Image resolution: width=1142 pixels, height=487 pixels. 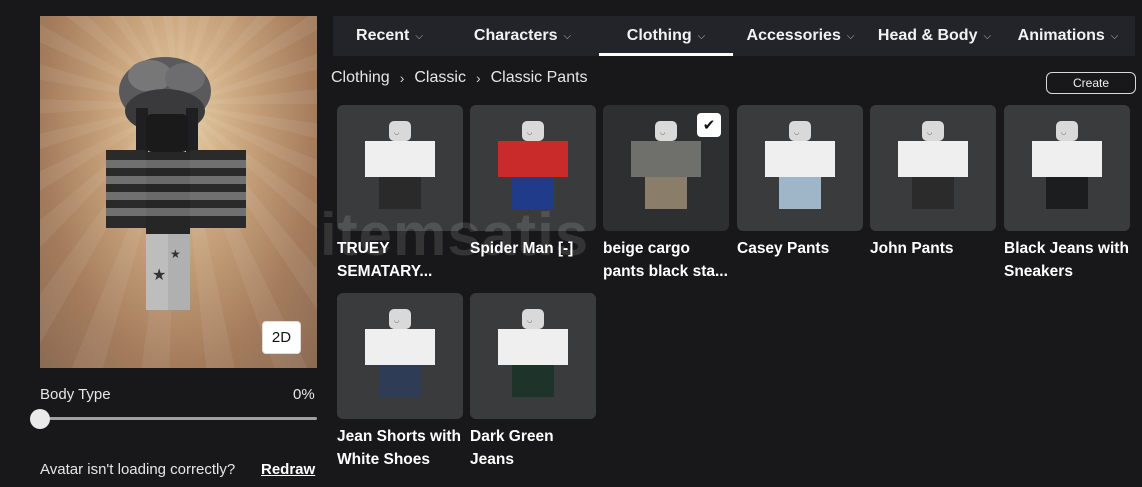 I want to click on tab-recent: Recent ⌵, so click(x=389, y=36).